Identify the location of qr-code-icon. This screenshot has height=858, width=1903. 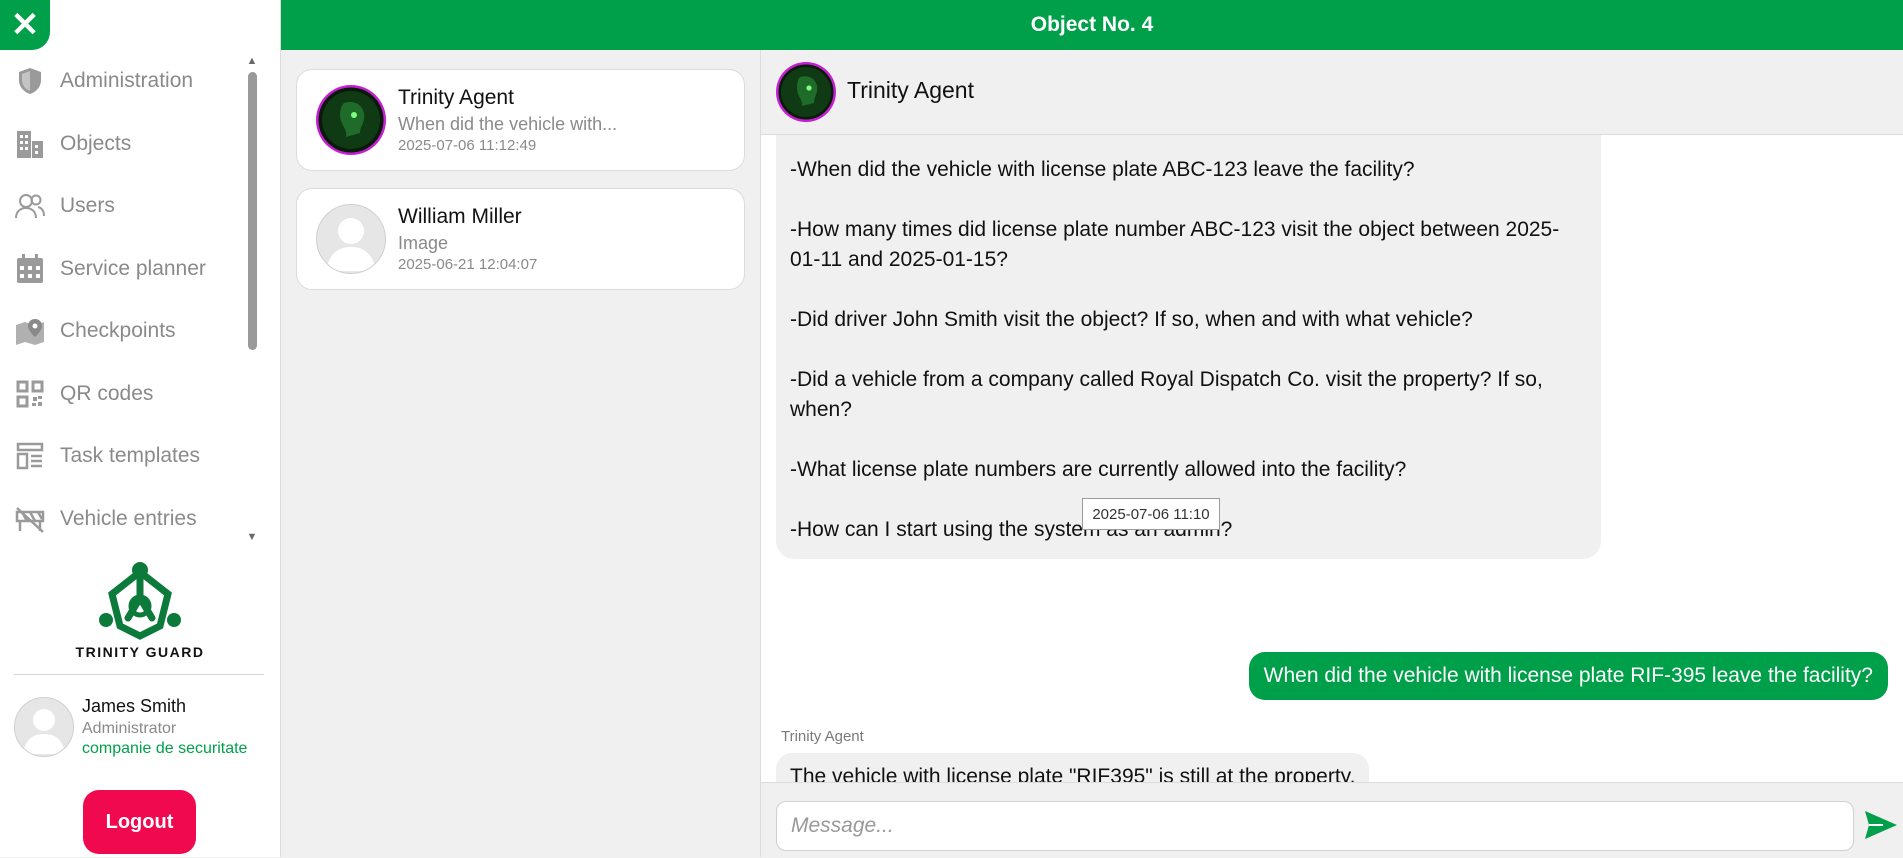
(30, 394).